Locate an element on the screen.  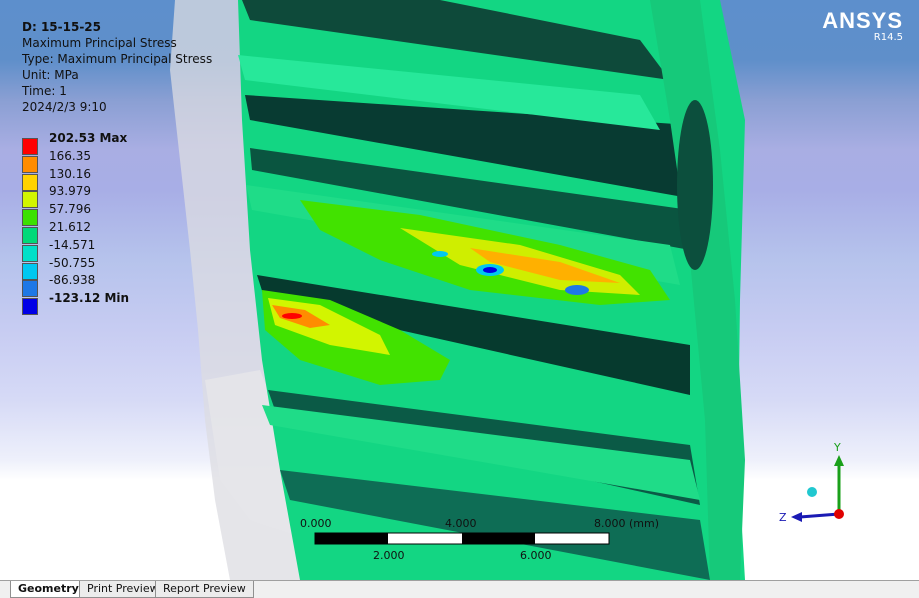
scale-label-8: 8.000 (mm) is located at coordinates (627, 523).